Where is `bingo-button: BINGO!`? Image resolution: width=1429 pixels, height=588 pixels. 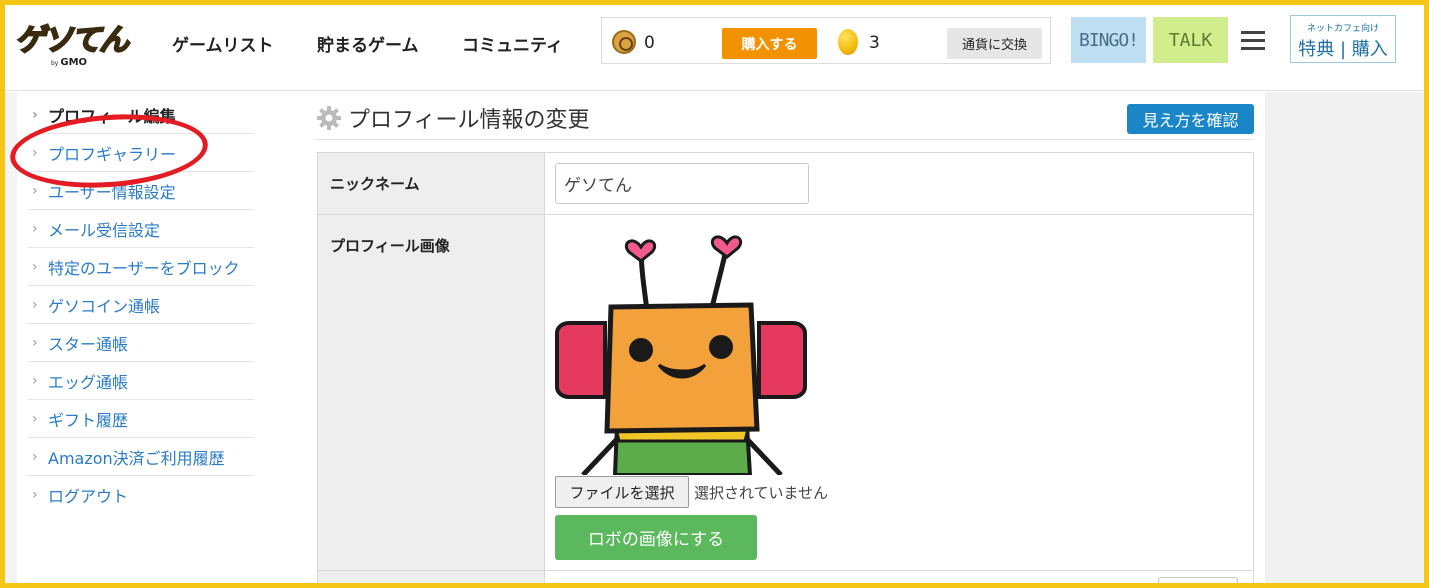 bingo-button: BINGO! is located at coordinates (1108, 40).